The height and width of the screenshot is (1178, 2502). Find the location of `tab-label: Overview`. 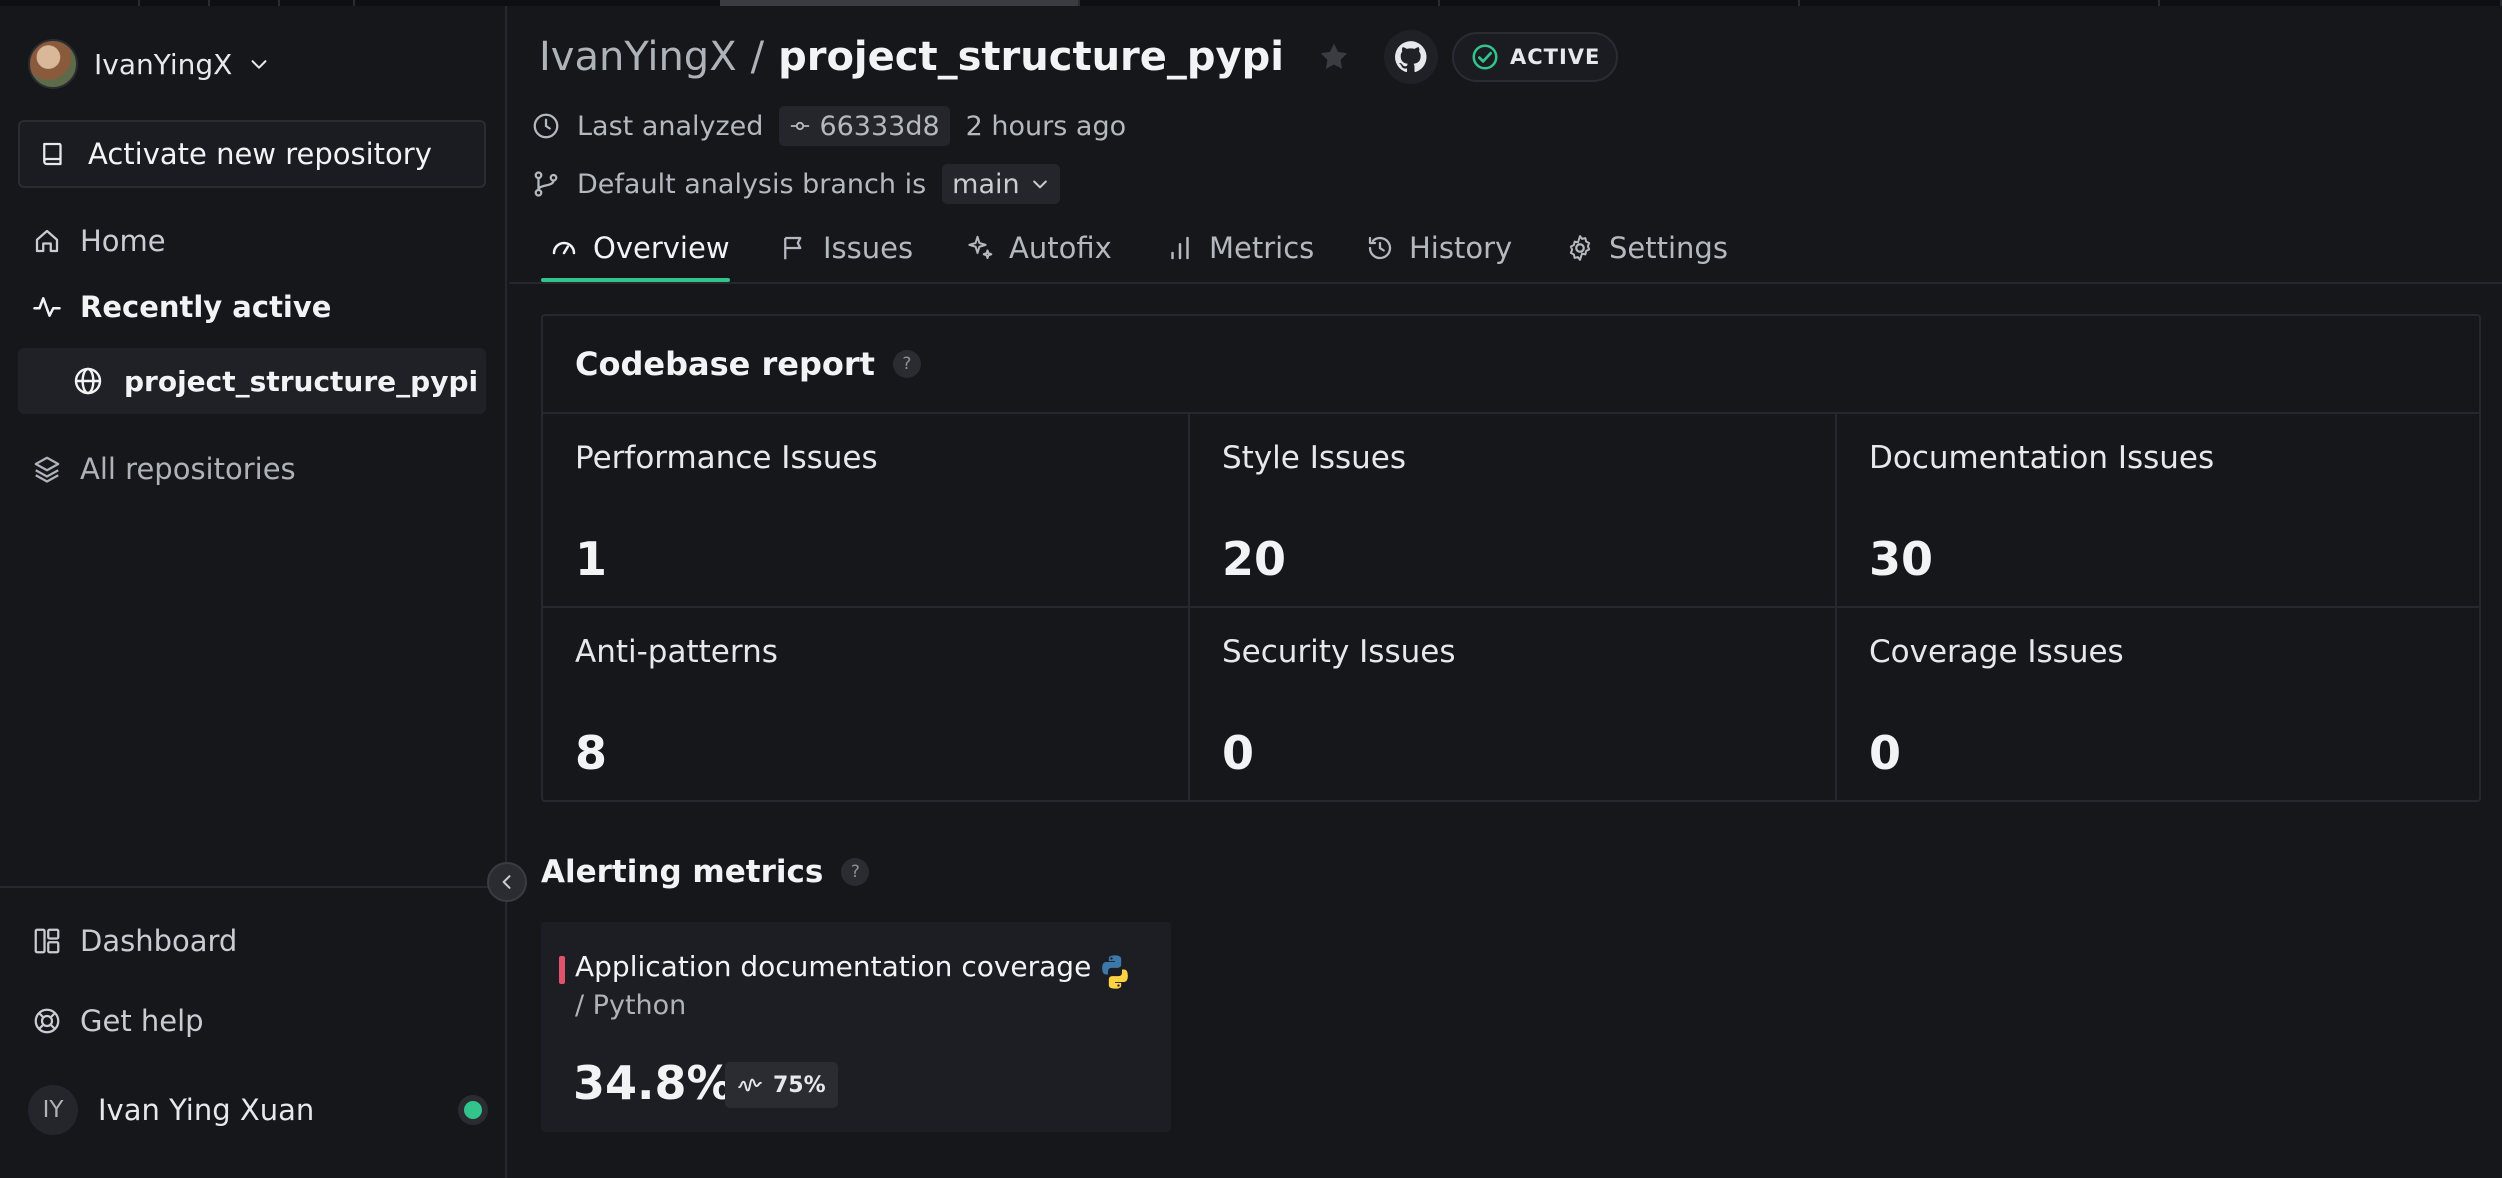

tab-label: Overview is located at coordinates (661, 248).